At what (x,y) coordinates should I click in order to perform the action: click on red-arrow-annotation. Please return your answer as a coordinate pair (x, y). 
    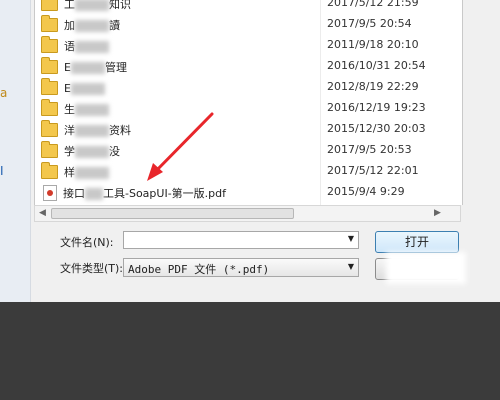
    Looking at the image, I should click on (180, 146).